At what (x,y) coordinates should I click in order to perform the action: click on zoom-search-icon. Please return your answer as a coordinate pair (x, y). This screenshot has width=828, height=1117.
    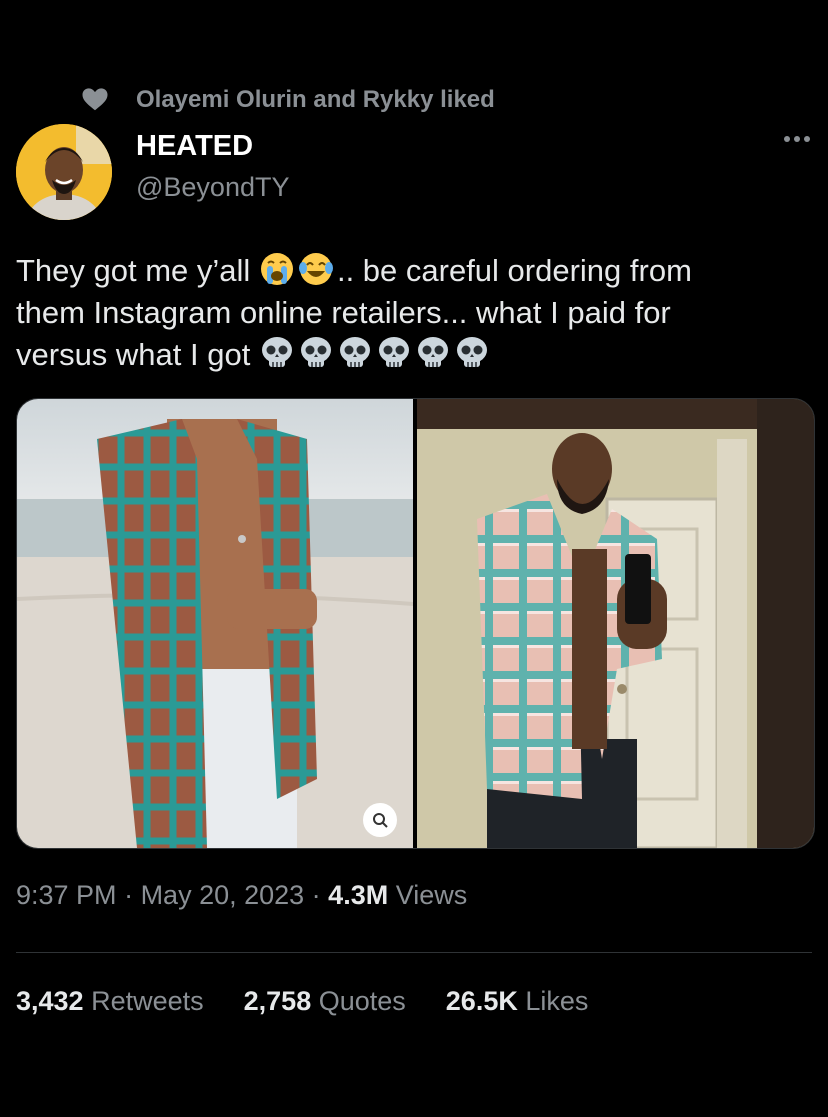
    Looking at the image, I should click on (380, 820).